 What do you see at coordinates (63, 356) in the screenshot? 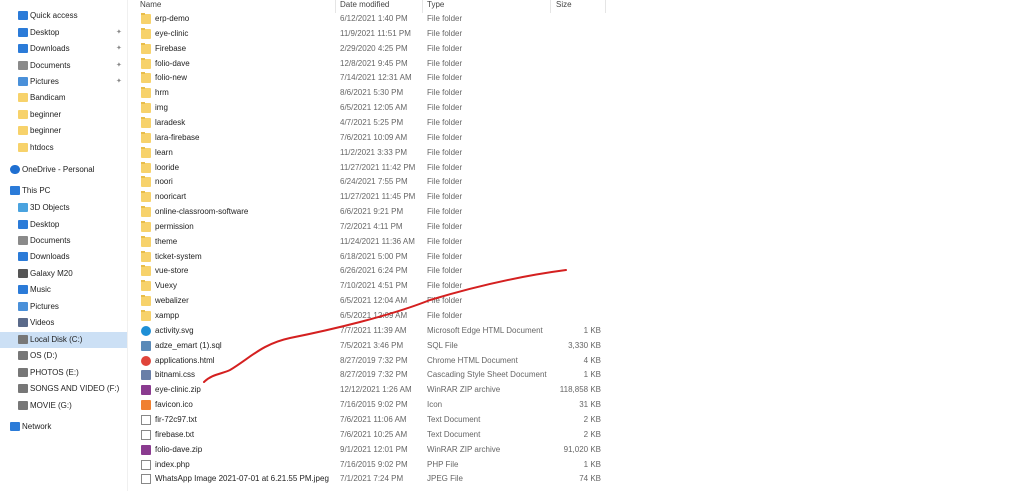
I see `sidebar-item-os-d: OS (D:)` at bounding box center [63, 356].